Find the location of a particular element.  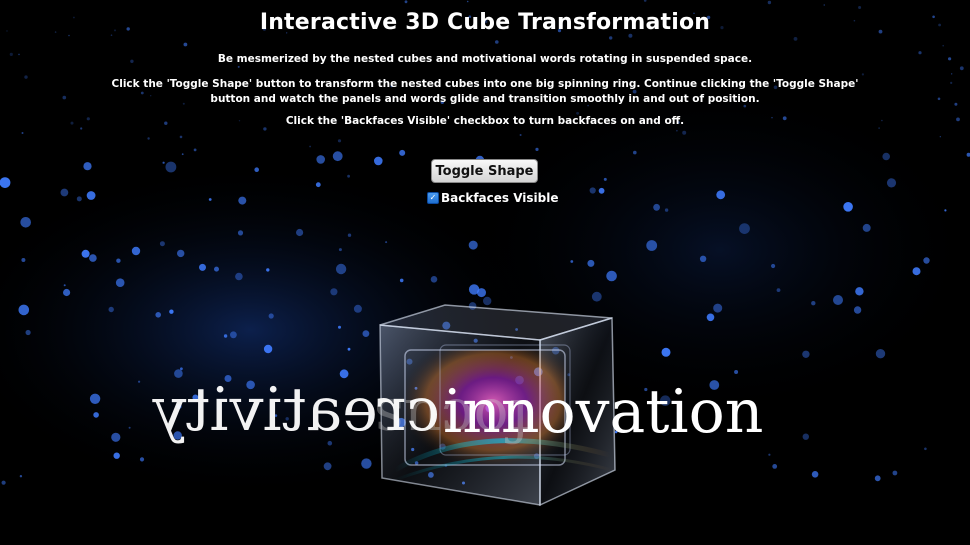

creativity-word: creativity is located at coordinates (296, 410).